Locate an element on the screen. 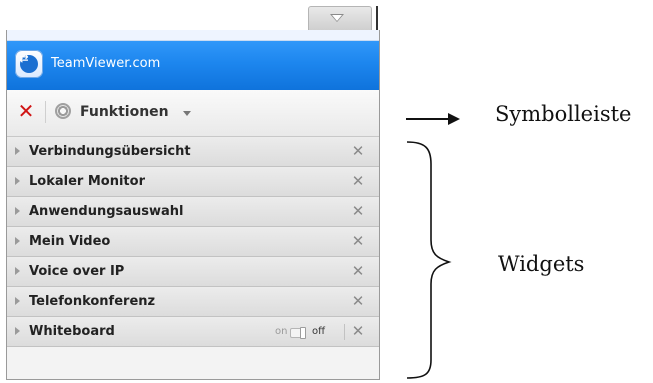  widget-label: Voice over IP is located at coordinates (76, 271).